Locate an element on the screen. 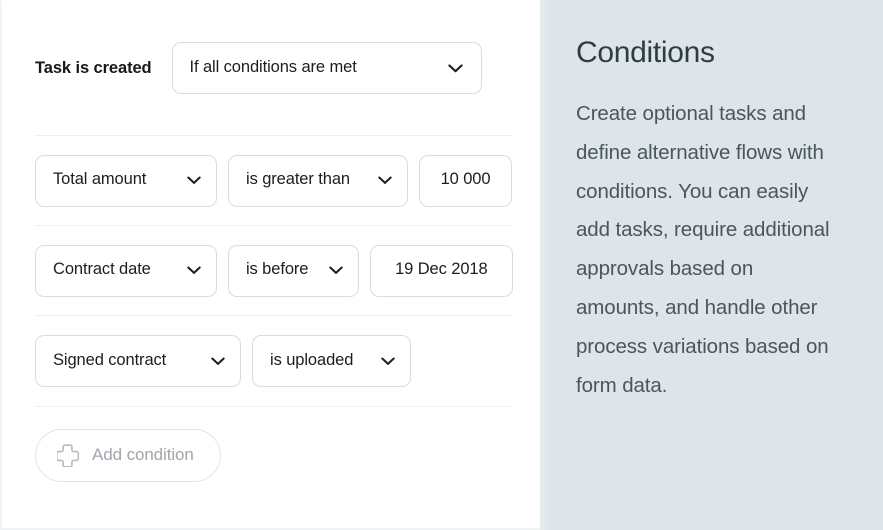 The height and width of the screenshot is (530, 883). info-panel-title: Conditions is located at coordinates (645, 52).